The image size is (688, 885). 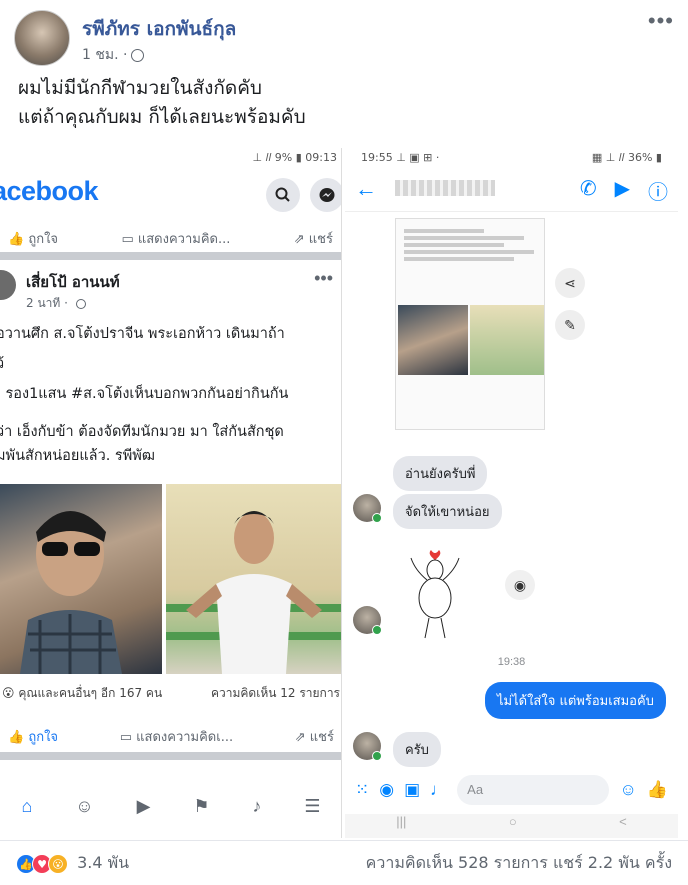 I want to click on photo-man-sunglasses, so click(x=81, y=579).